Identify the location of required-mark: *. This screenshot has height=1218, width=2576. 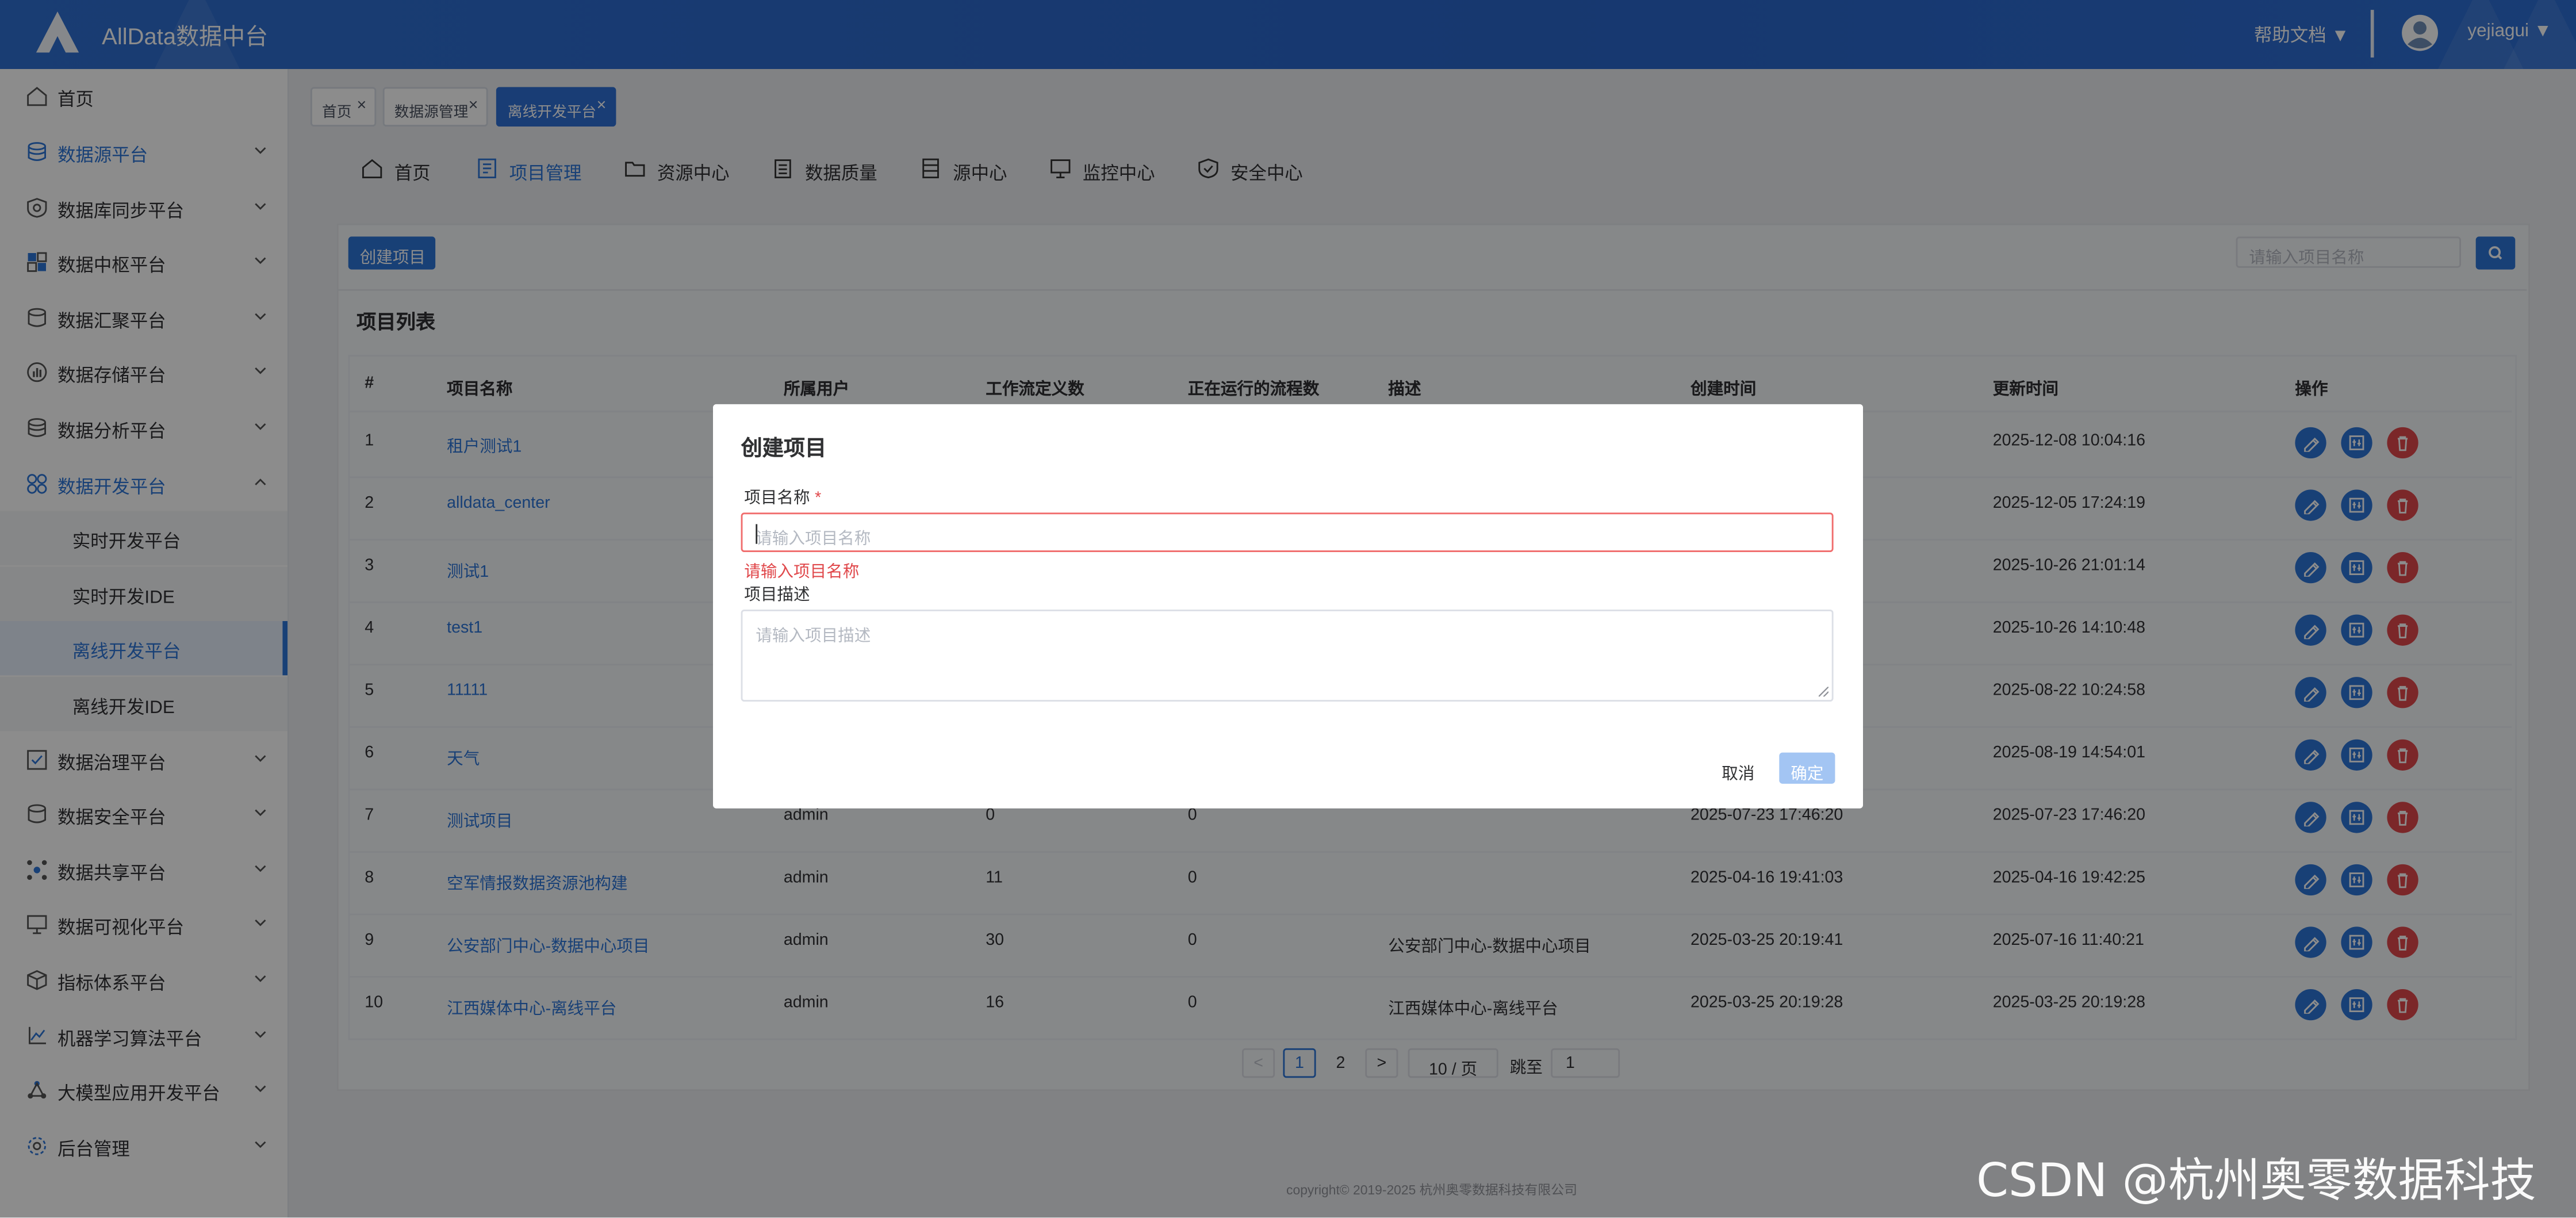
(818, 499).